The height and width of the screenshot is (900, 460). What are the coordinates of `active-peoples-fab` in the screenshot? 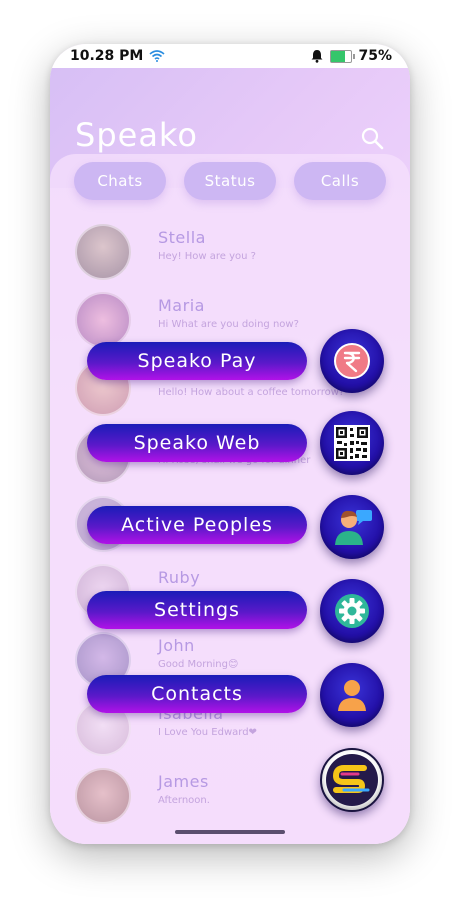 It's located at (352, 527).